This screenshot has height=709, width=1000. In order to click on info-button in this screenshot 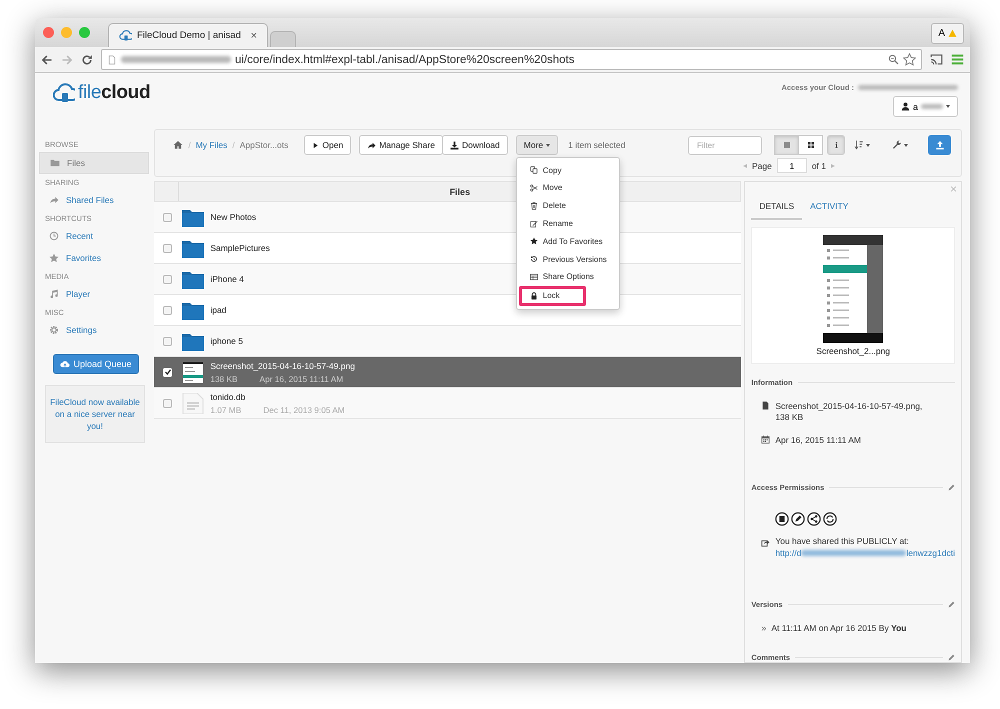, I will do `click(836, 145)`.